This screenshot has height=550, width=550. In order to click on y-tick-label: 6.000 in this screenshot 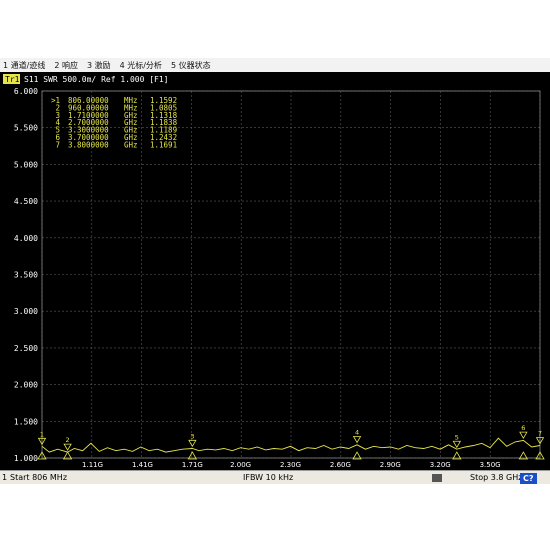, I will do `click(26, 91)`.